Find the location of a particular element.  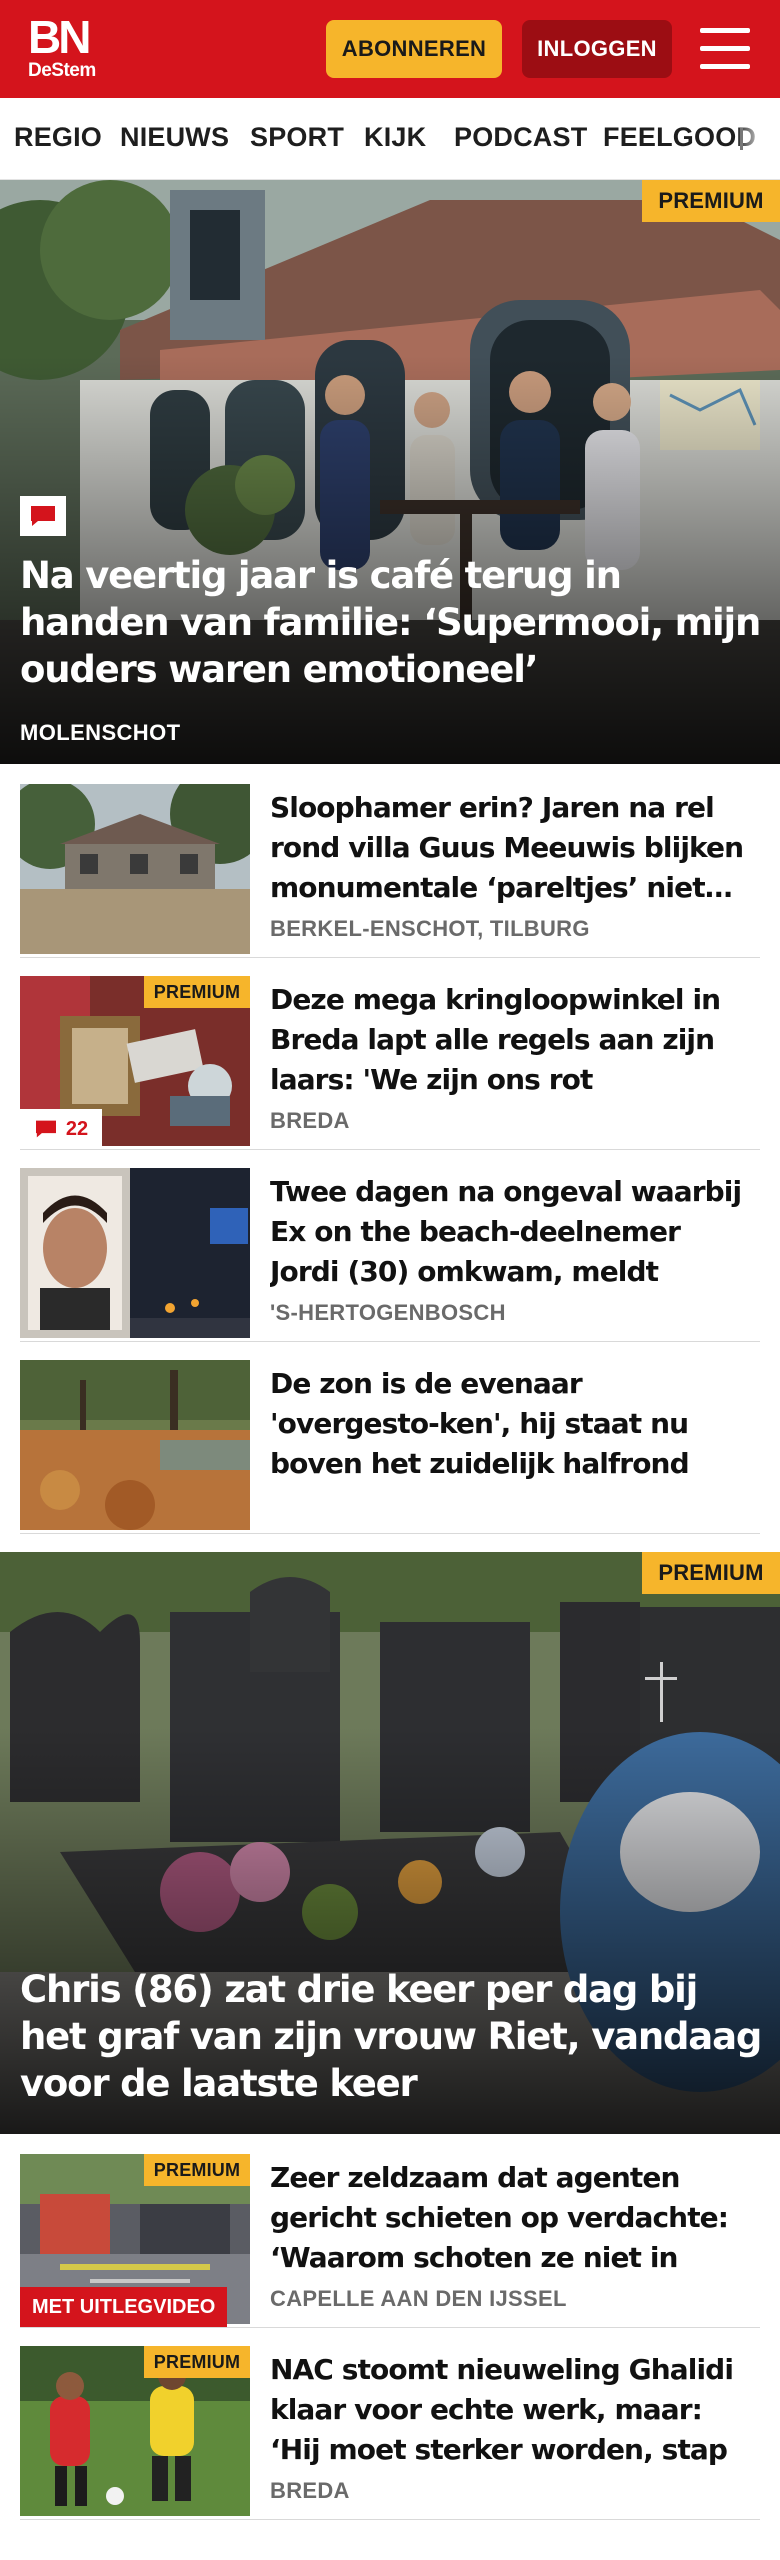

article-location: BERKEL-ENSCHOT, TILBURG is located at coordinates (430, 928).